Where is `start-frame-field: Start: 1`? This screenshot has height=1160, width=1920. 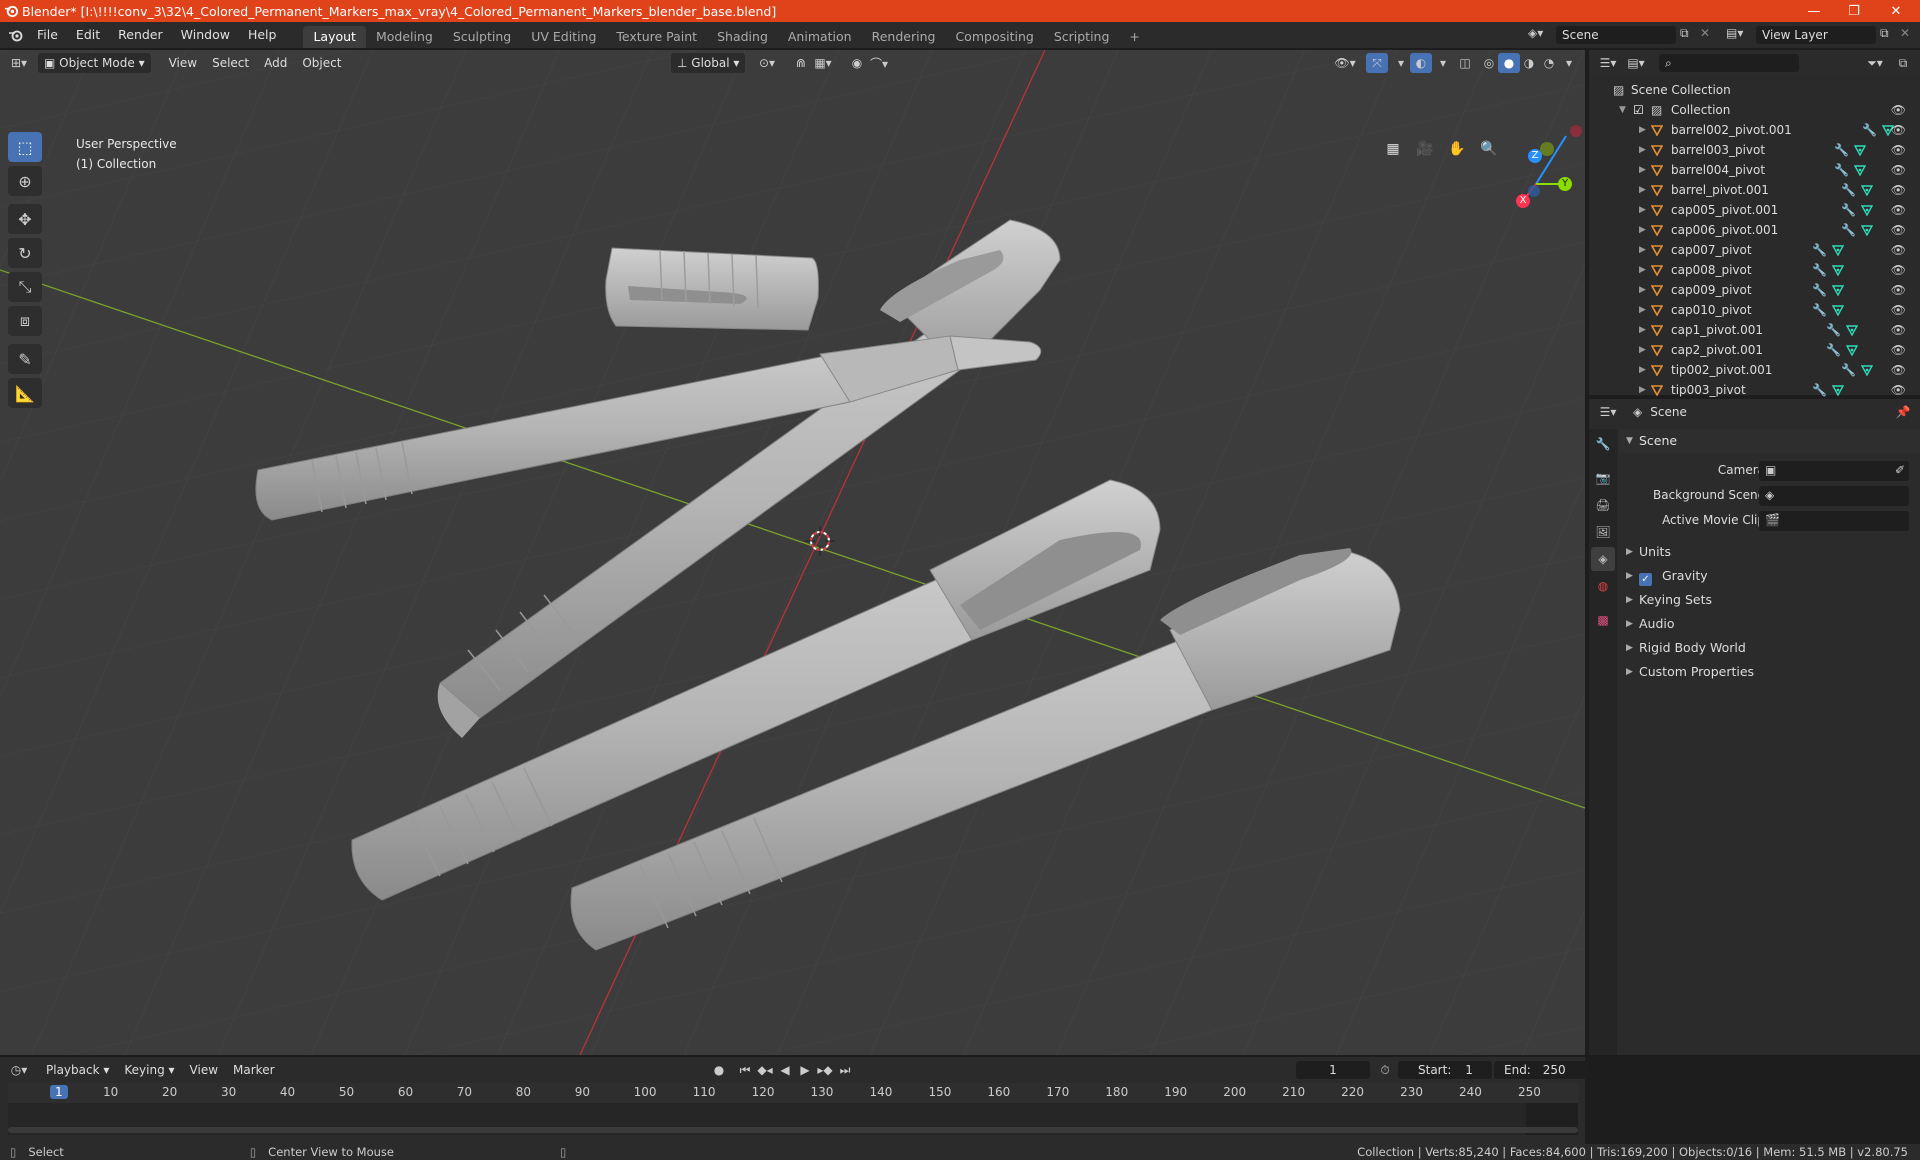 start-frame-field: Start: 1 is located at coordinates (1445, 1070).